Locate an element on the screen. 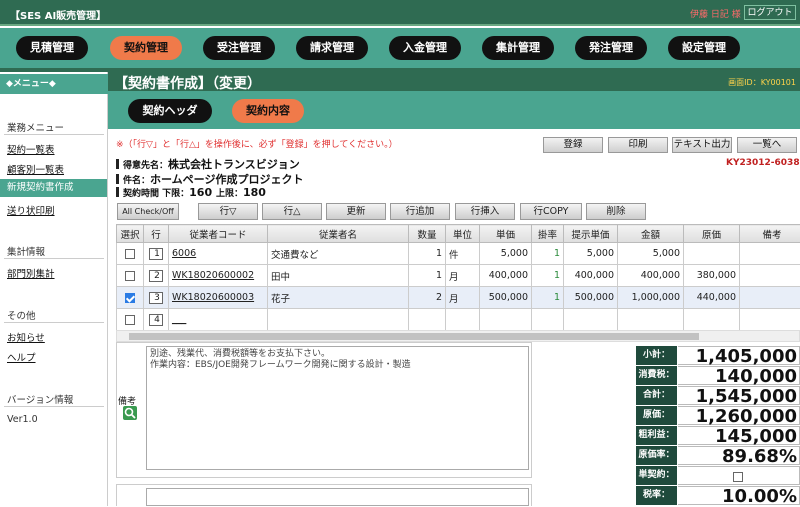 The image size is (800, 507). nav-contract: 契約管理 is located at coordinates (146, 48).